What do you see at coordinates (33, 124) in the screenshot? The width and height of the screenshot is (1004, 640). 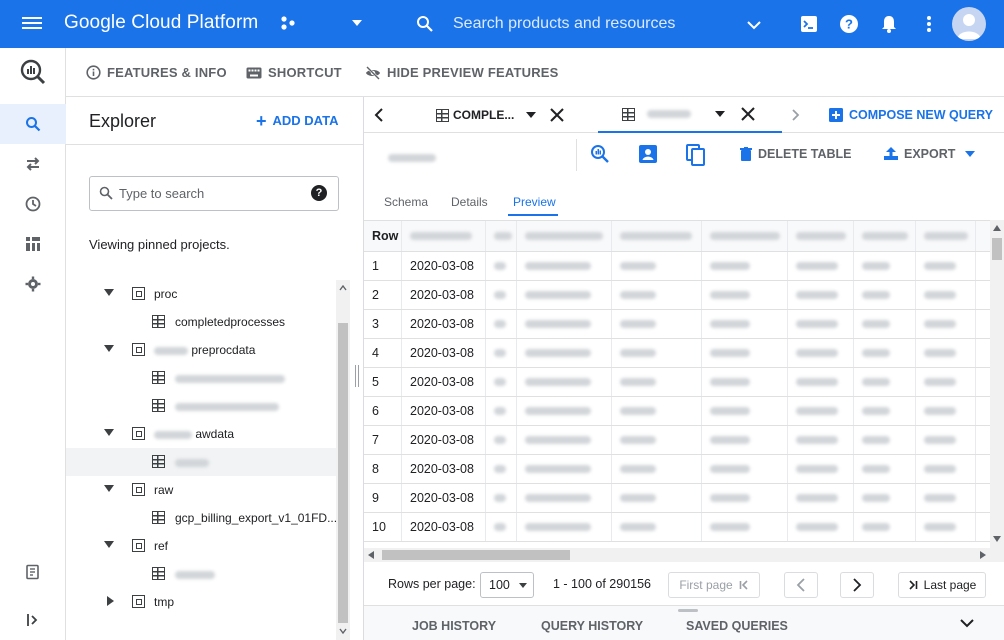 I see `nav-search-icon` at bounding box center [33, 124].